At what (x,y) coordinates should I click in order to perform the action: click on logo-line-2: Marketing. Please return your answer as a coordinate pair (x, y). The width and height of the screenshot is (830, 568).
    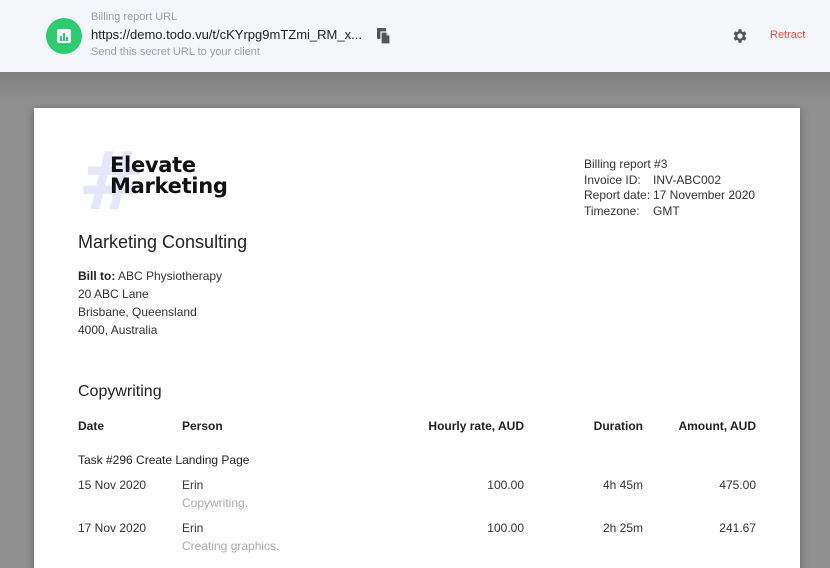
    Looking at the image, I should click on (169, 186).